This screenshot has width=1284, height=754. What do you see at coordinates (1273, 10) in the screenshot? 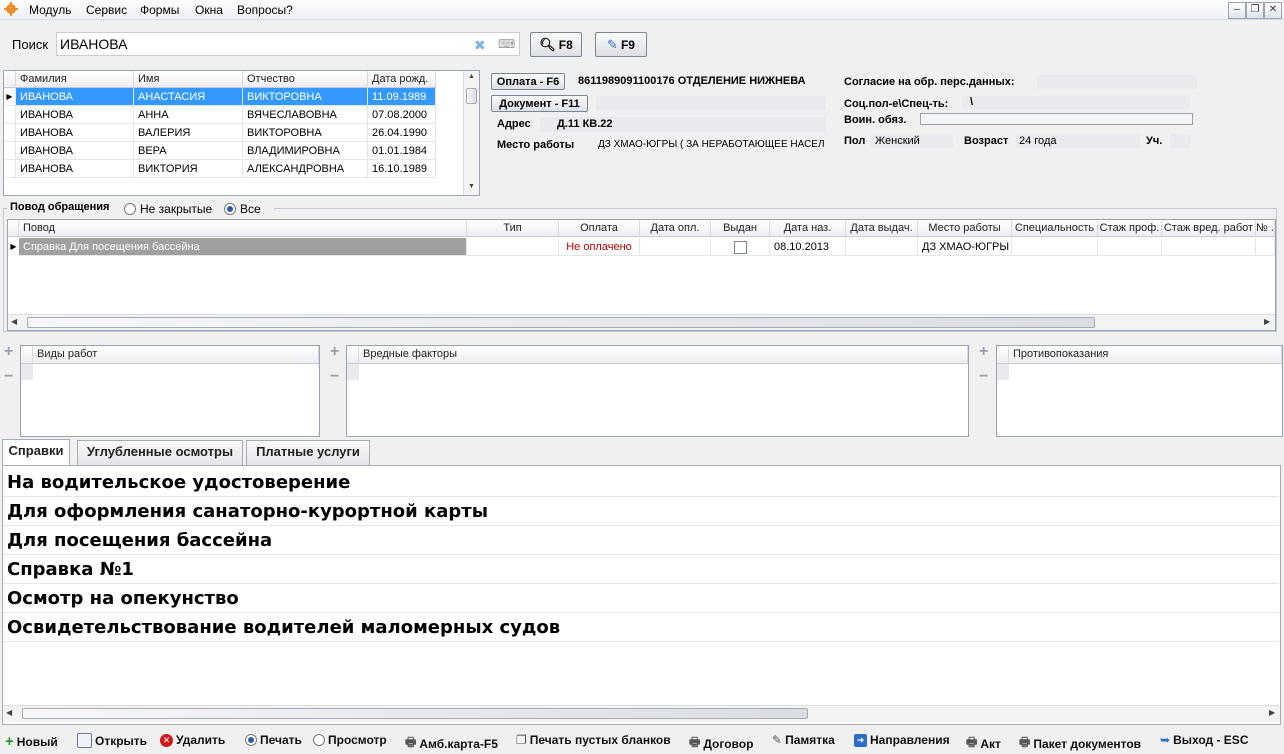
I see `close-icon: ✕` at bounding box center [1273, 10].